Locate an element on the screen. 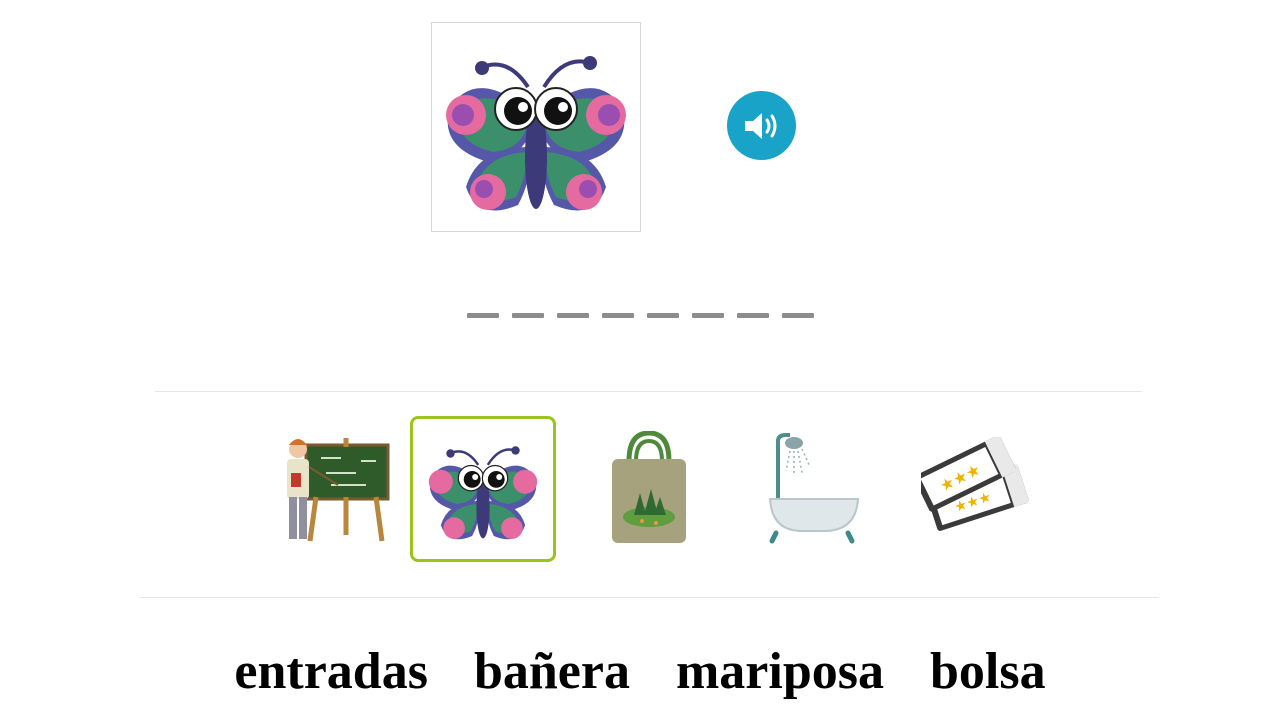  choice-teacher is located at coordinates (336, 489).